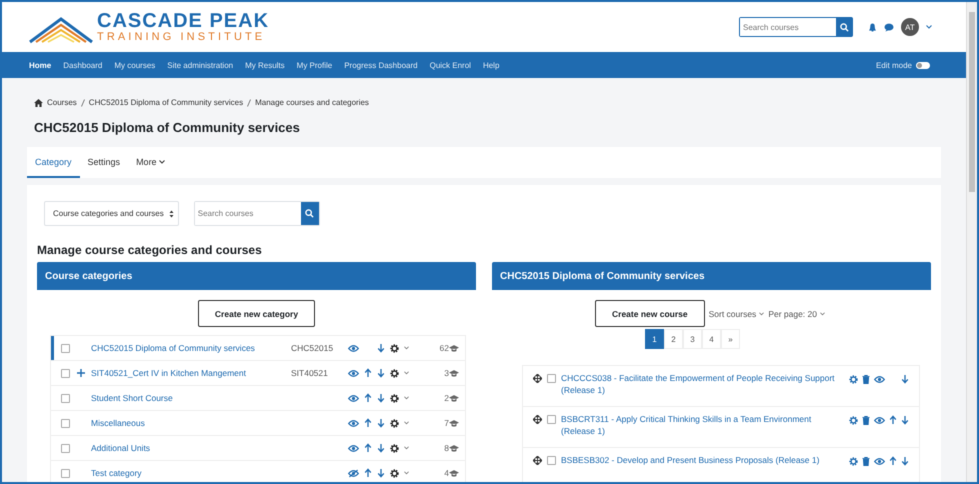  What do you see at coordinates (314, 65) in the screenshot?
I see `nav-link: My Profile` at bounding box center [314, 65].